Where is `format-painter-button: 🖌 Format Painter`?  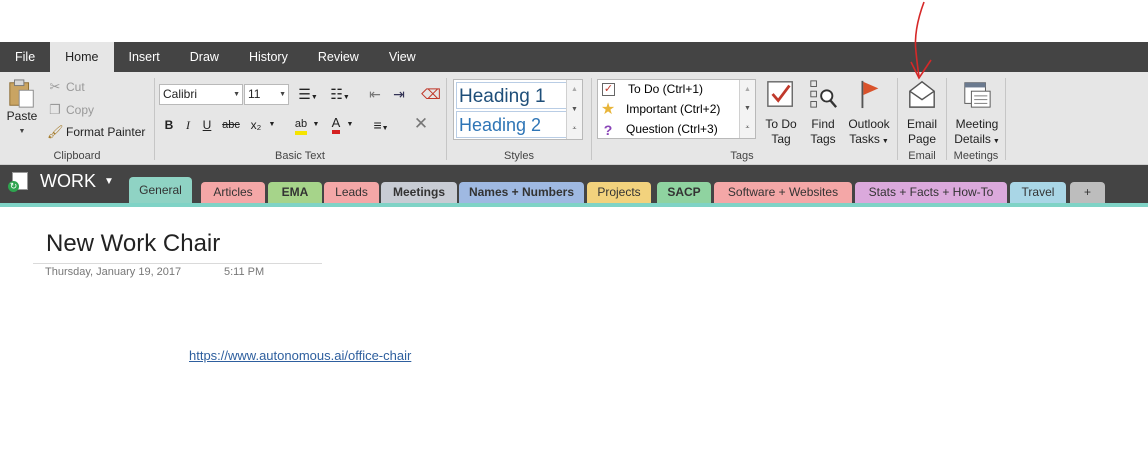
format-painter-button: 🖌 Format Painter is located at coordinates (96, 132).